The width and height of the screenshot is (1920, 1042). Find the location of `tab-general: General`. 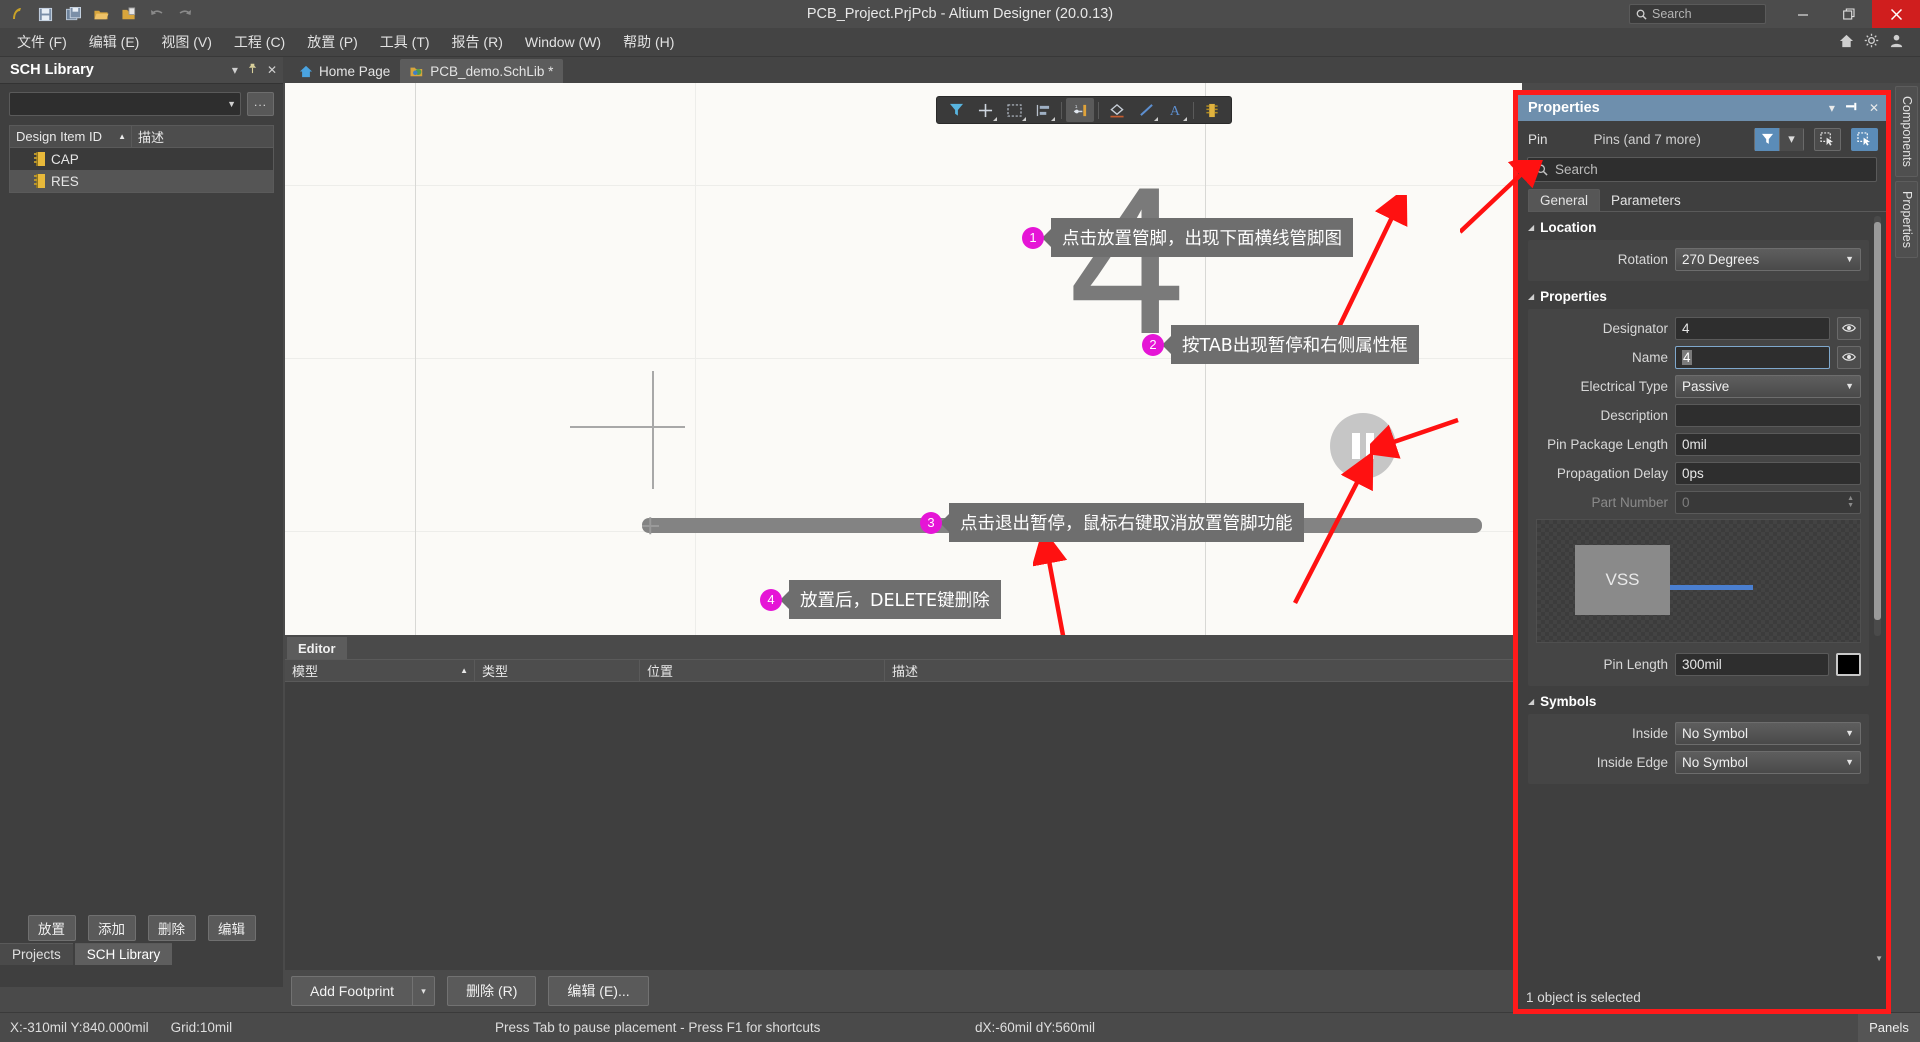

tab-general: General is located at coordinates (1564, 200).